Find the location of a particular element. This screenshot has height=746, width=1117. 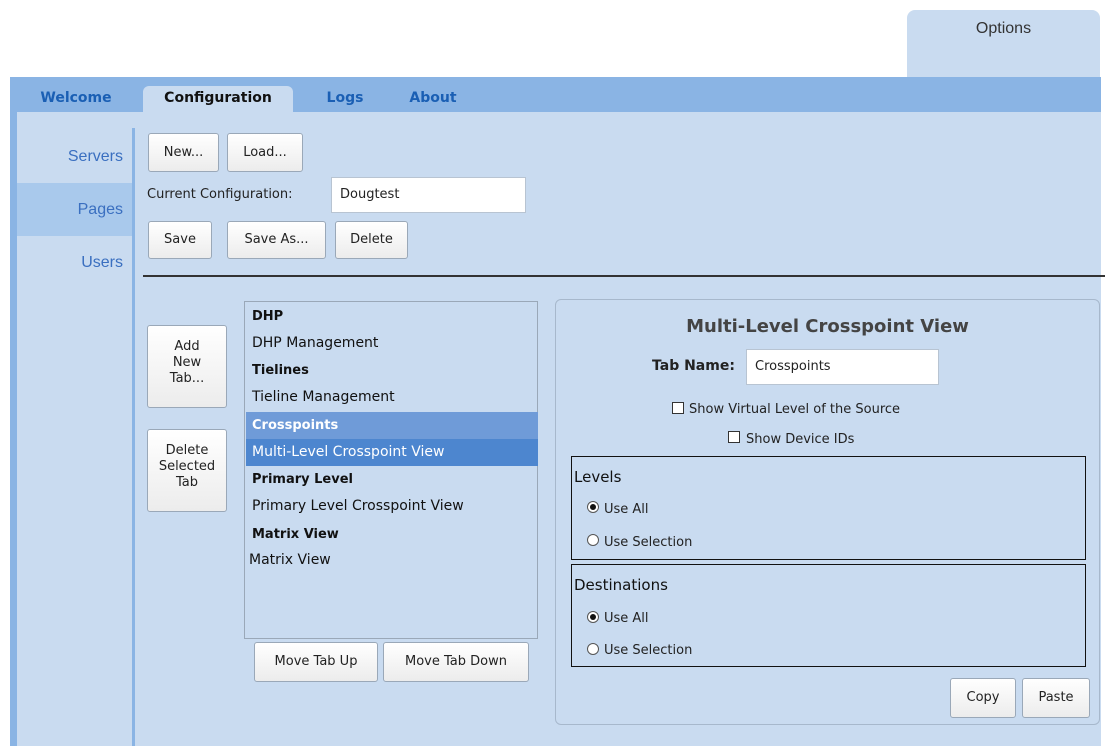

sidebar-item-servers: Servers is located at coordinates (74, 156).